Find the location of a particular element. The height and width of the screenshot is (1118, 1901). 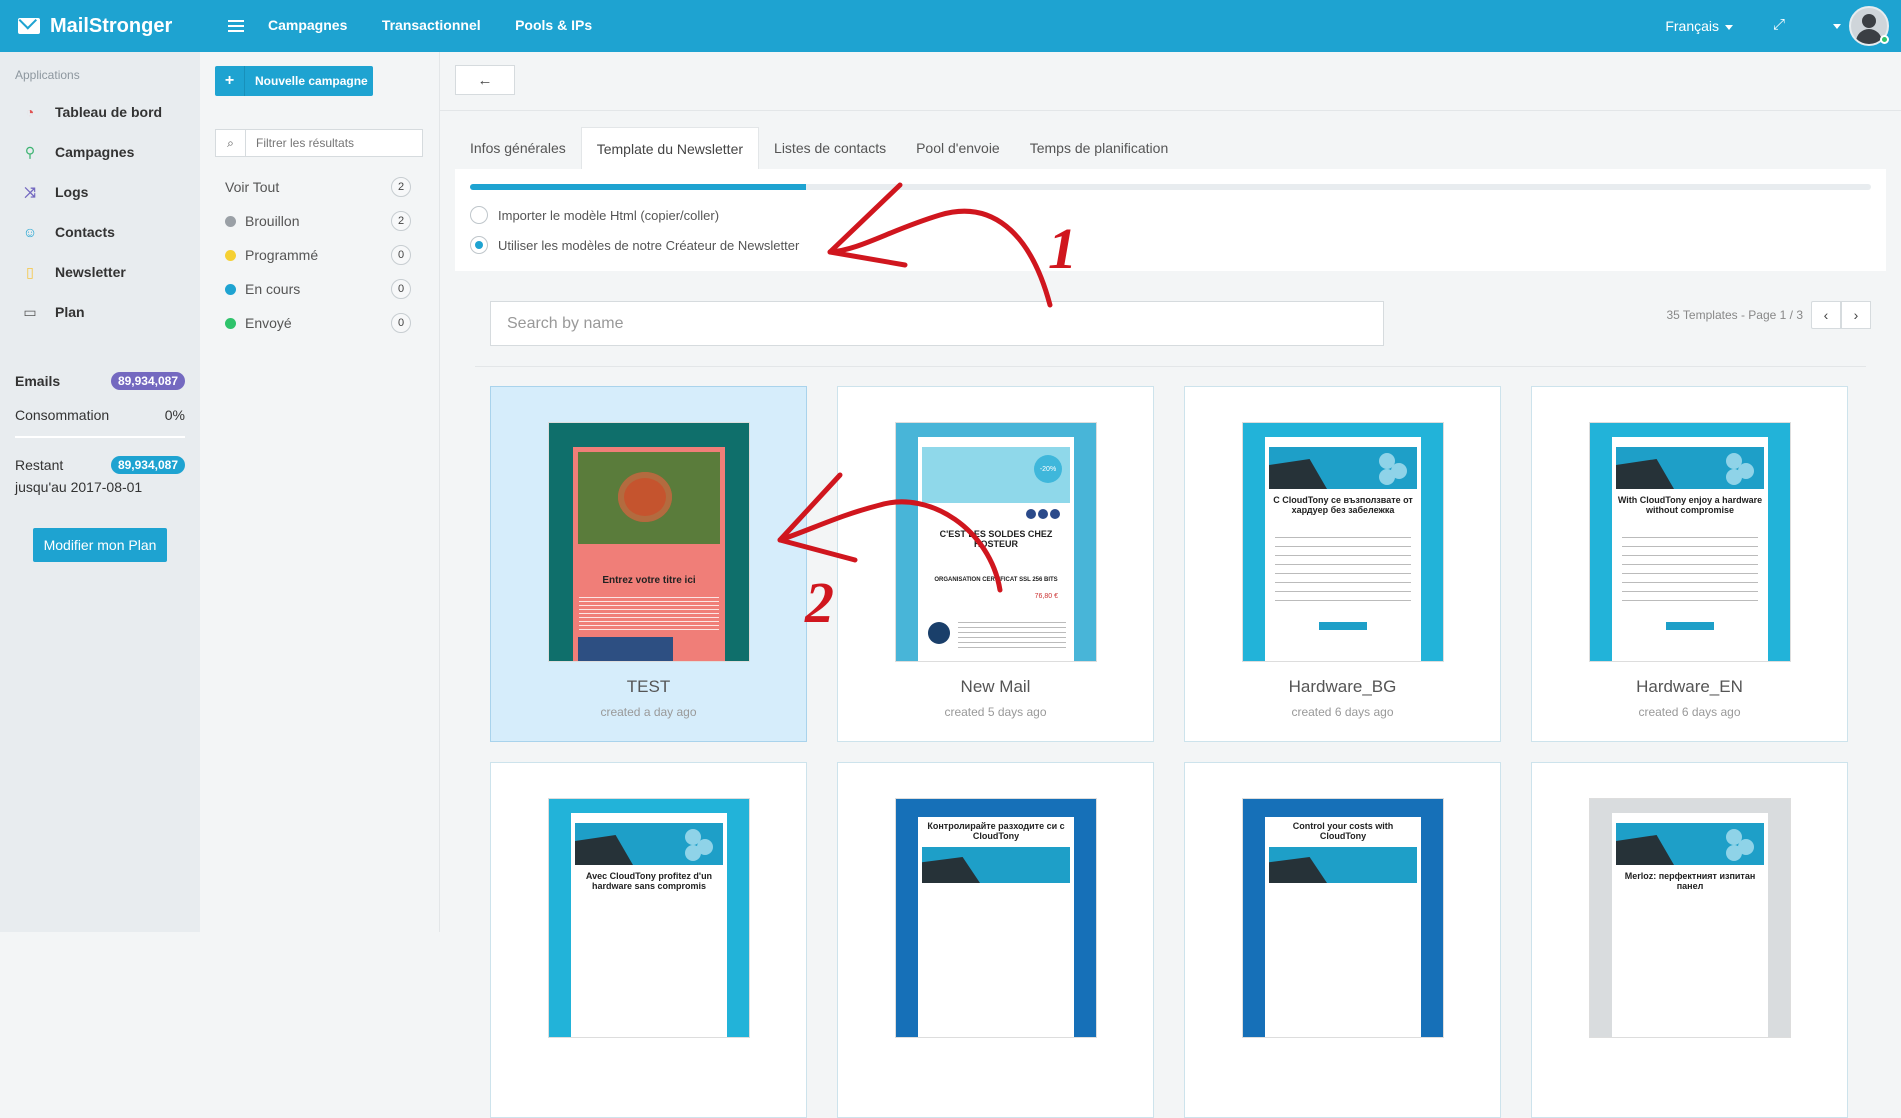

radio-use-builder is located at coordinates (479, 245).